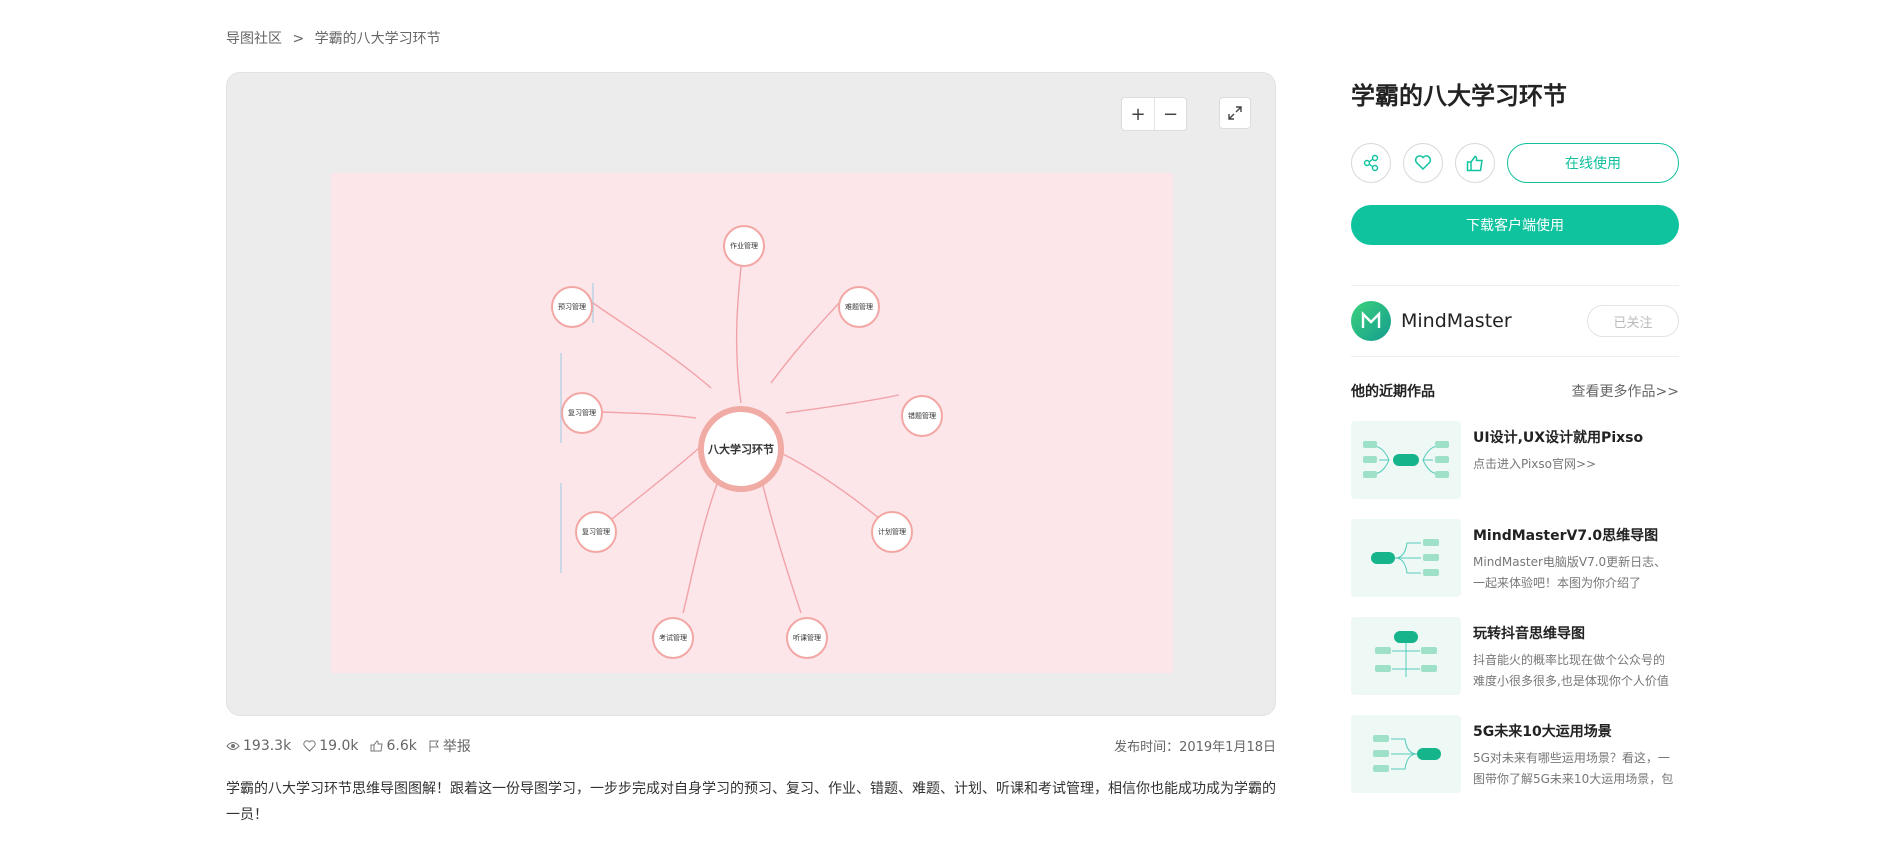 The height and width of the screenshot is (848, 1897). Describe the element at coordinates (267, 746) in the screenshot. I see `views-count: 193.3k` at that location.